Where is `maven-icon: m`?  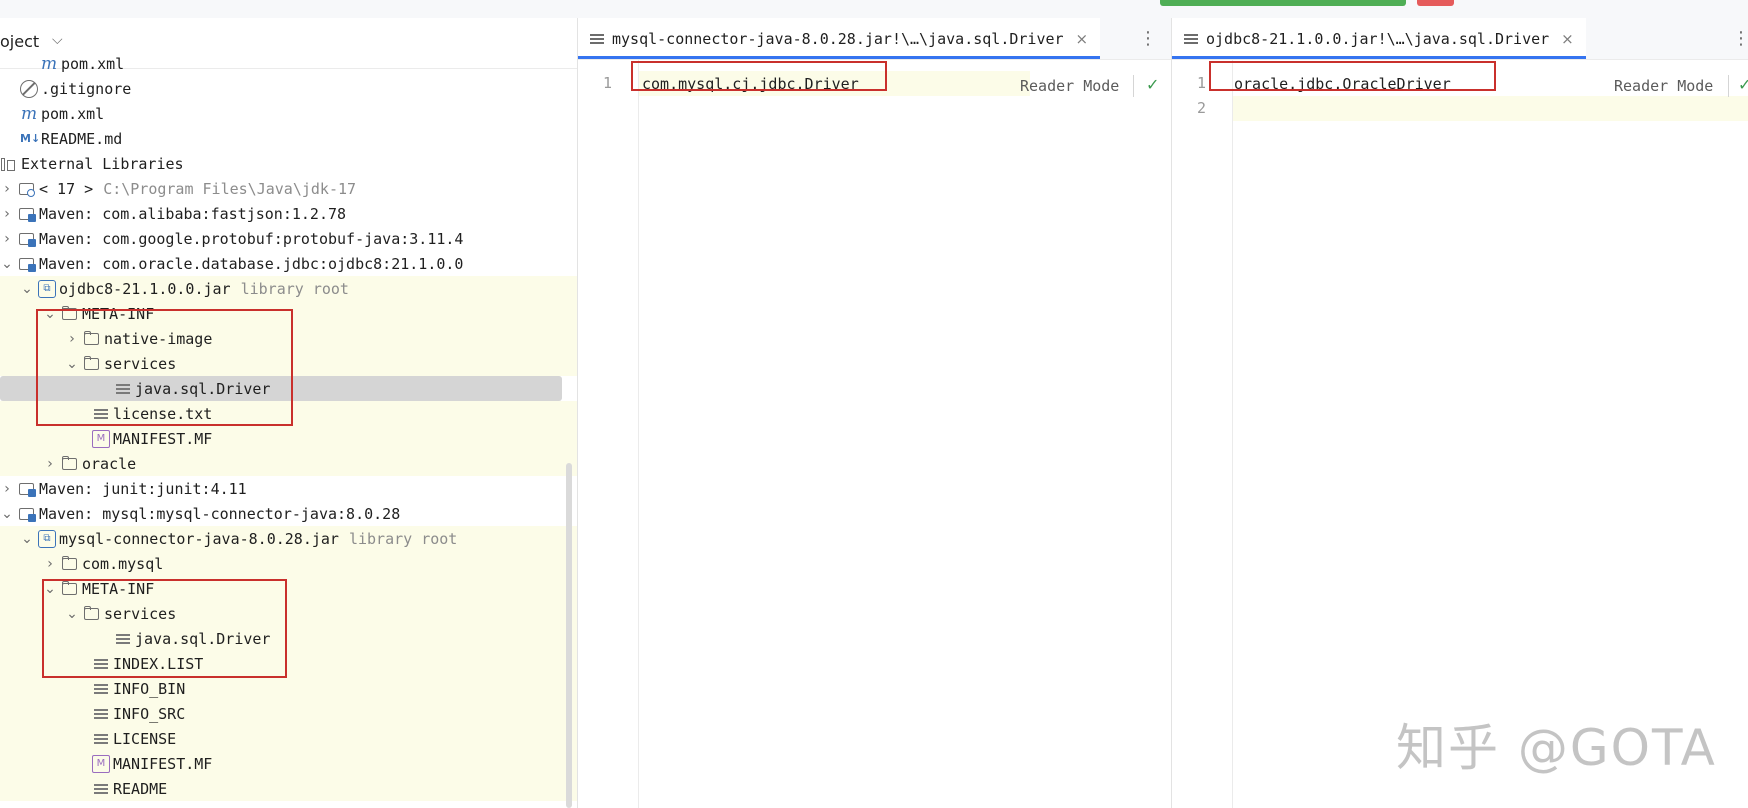 maven-icon: m is located at coordinates (49, 63).